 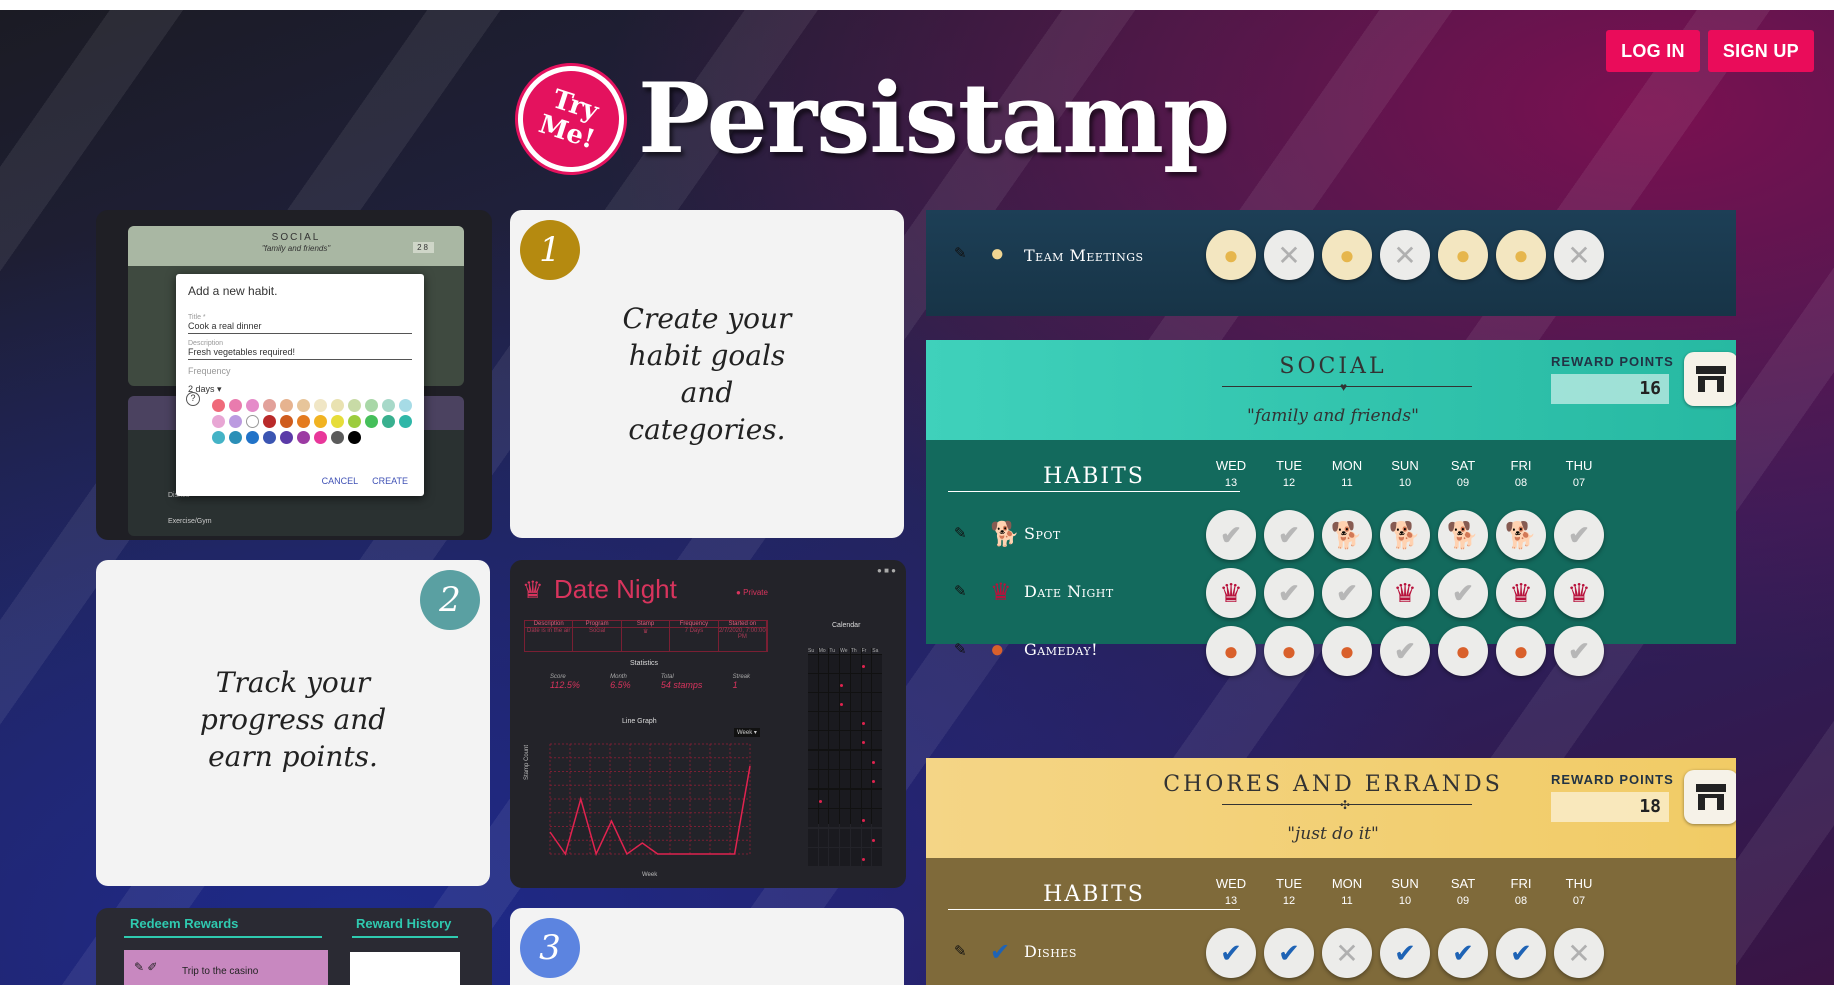 I want to click on habit-name: Dishes, so click(x=1050, y=951).